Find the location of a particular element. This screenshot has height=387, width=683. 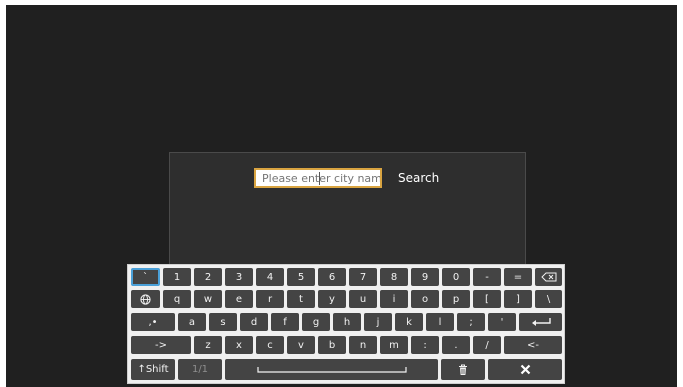

key-cursor-left: <- is located at coordinates (533, 345).